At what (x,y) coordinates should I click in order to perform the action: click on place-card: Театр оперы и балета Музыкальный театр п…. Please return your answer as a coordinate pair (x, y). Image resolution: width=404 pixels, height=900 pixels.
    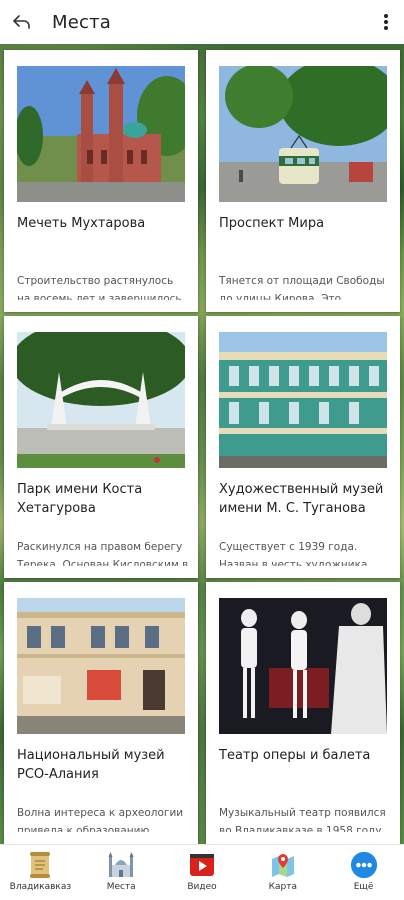
    Looking at the image, I should click on (303, 713).